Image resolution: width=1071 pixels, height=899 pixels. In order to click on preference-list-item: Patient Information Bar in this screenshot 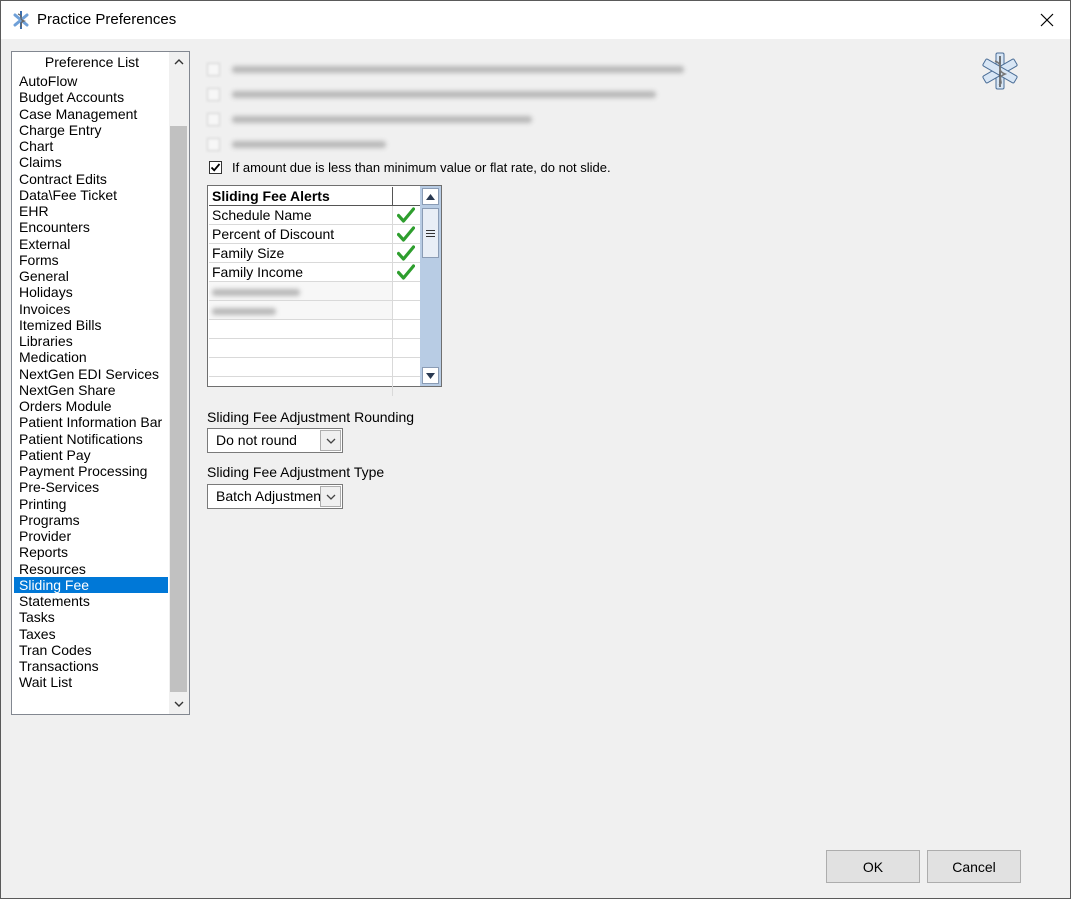, I will do `click(91, 422)`.